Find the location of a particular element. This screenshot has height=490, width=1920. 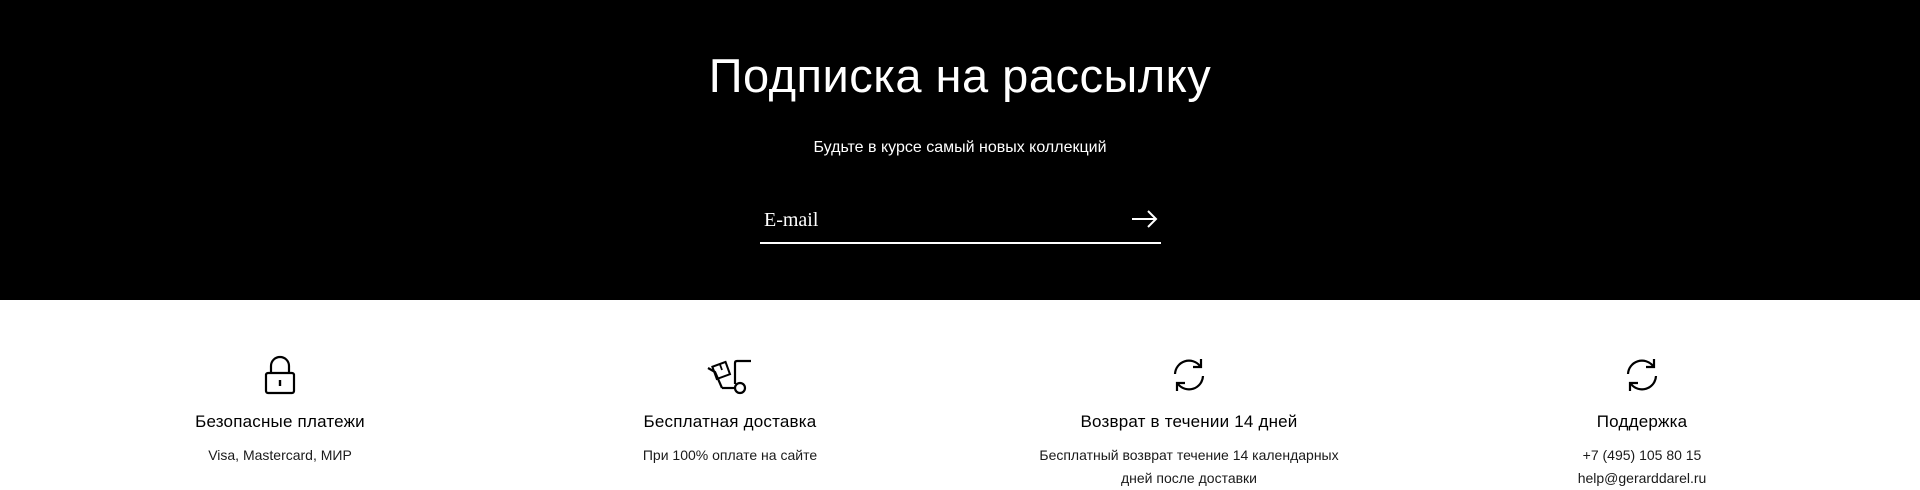

subscribe-form is located at coordinates (960, 221).